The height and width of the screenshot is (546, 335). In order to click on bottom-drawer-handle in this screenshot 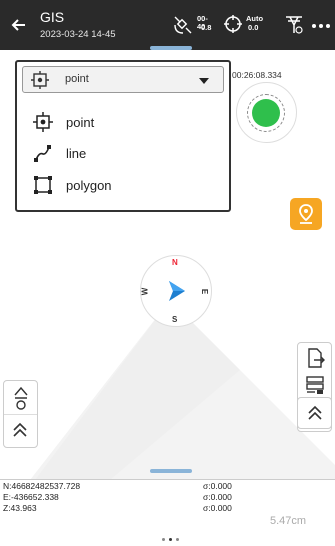, I will do `click(171, 471)`.